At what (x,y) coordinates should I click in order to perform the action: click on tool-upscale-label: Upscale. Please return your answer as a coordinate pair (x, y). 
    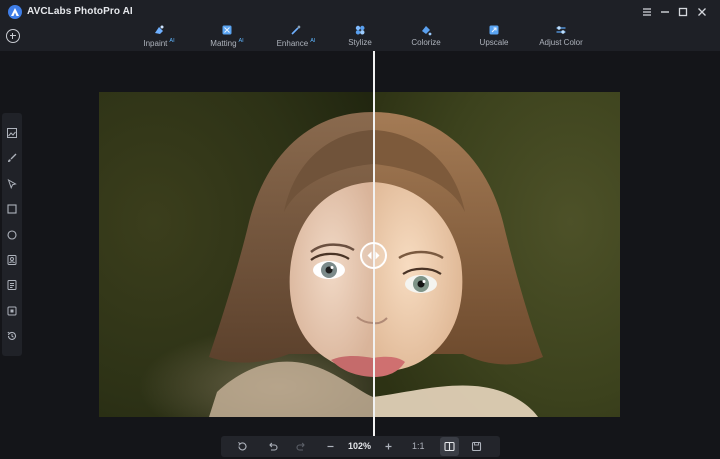
    Looking at the image, I should click on (494, 42).